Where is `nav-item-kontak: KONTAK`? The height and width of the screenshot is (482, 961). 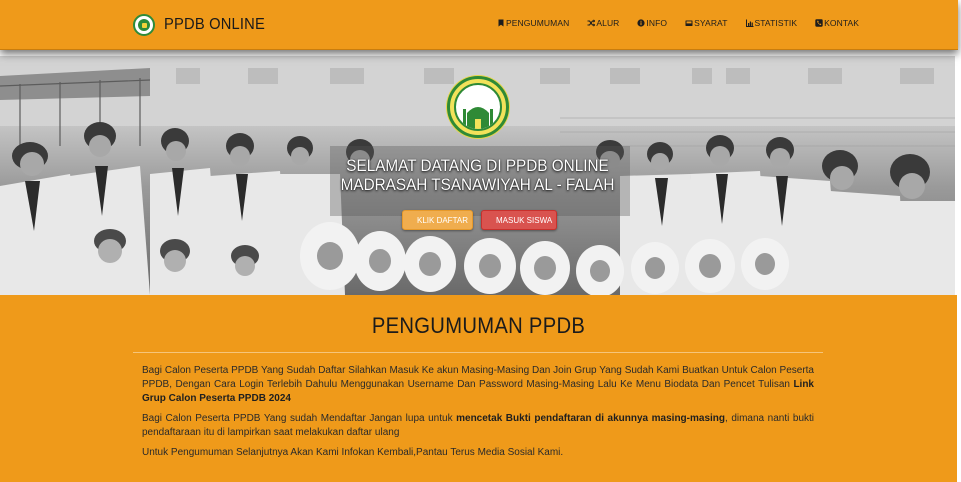 nav-item-kontak: KONTAK is located at coordinates (837, 23).